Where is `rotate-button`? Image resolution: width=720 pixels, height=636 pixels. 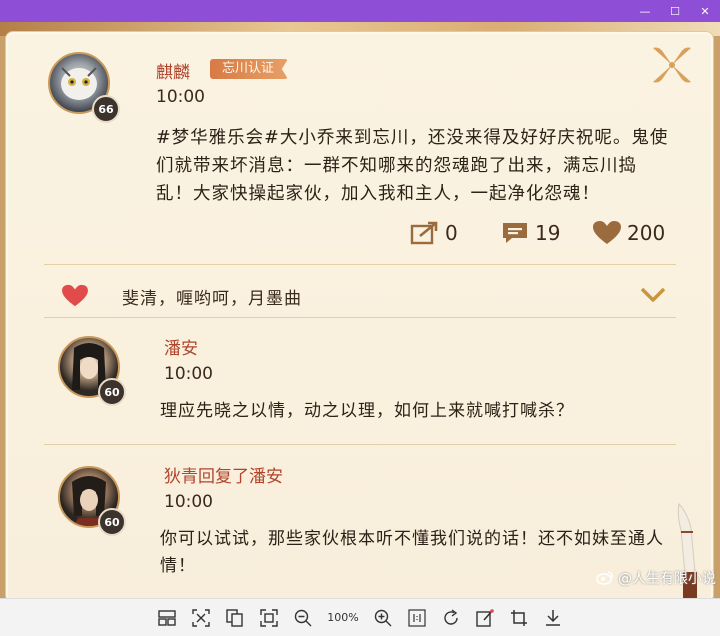 rotate-button is located at coordinates (451, 618).